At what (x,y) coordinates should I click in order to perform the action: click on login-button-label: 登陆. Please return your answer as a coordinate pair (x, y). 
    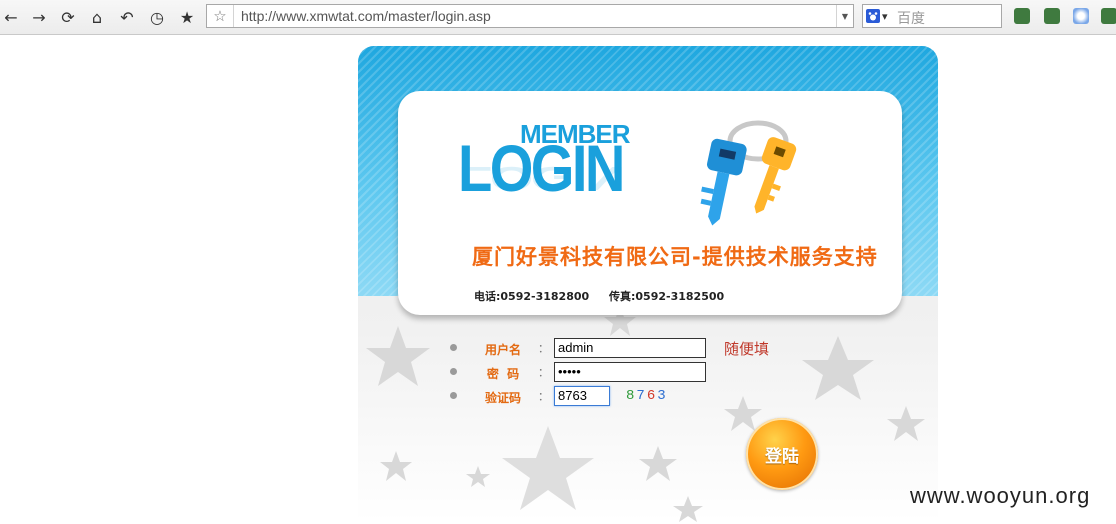
    Looking at the image, I should click on (782, 456).